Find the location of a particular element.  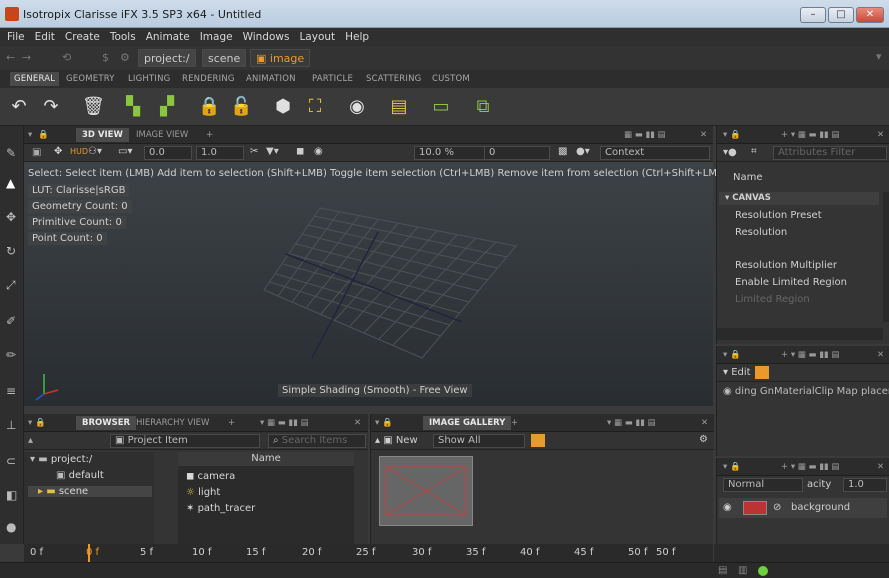

tree-default: ▣ default is located at coordinates (80, 475).